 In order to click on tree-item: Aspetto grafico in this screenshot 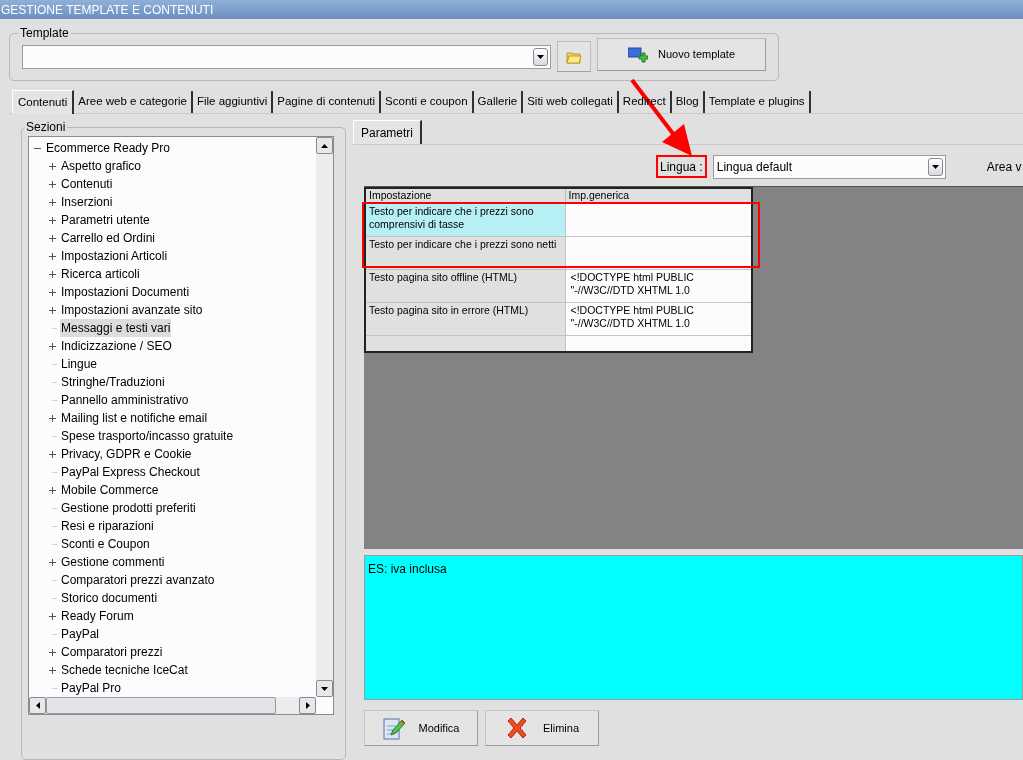, I will do `click(101, 166)`.